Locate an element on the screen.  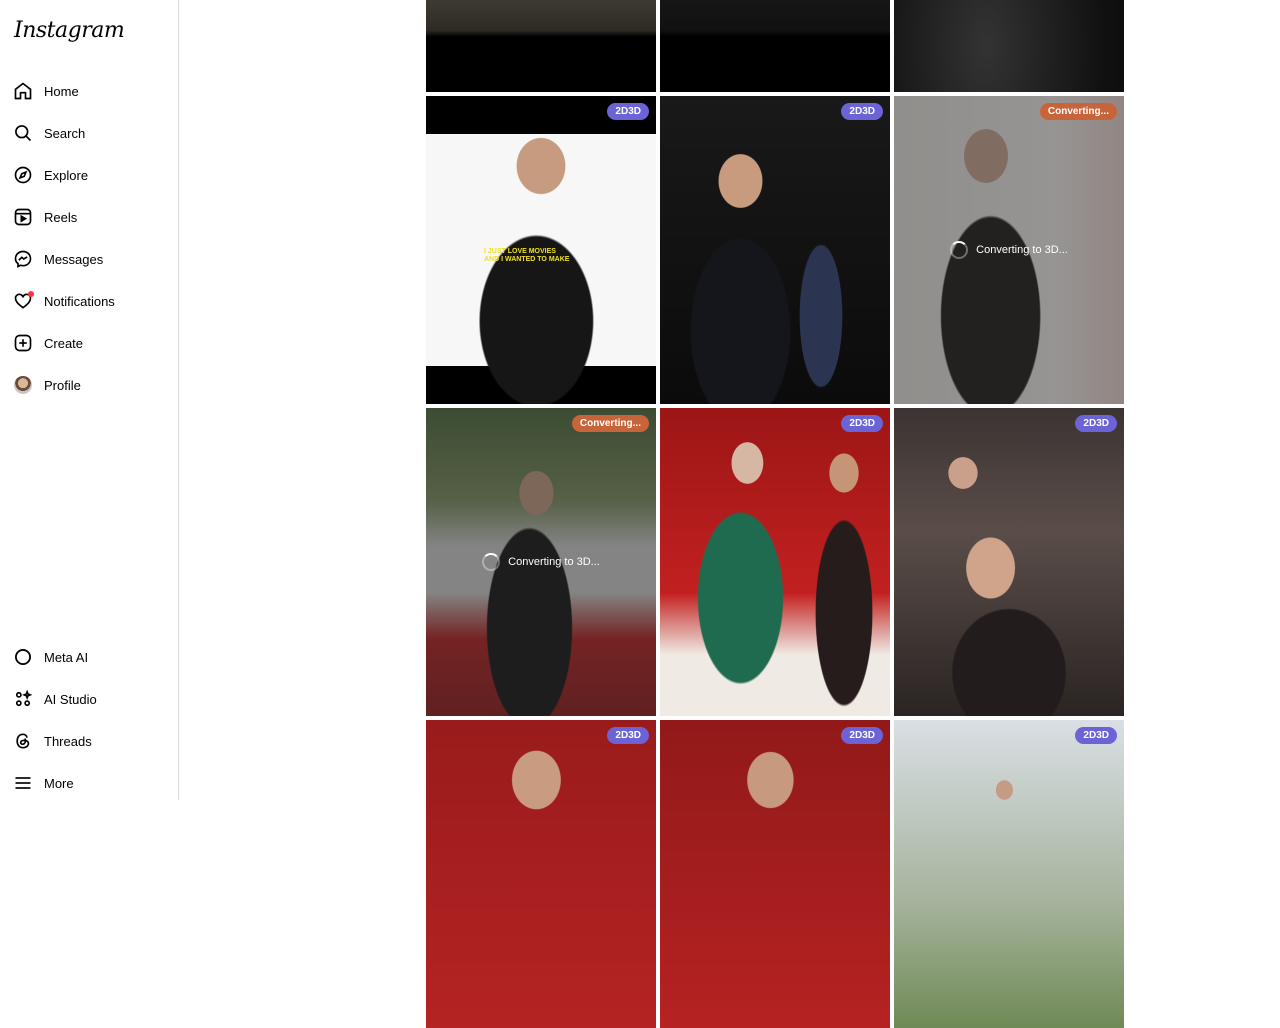
ai-studio-icon is located at coordinates (23, 699).